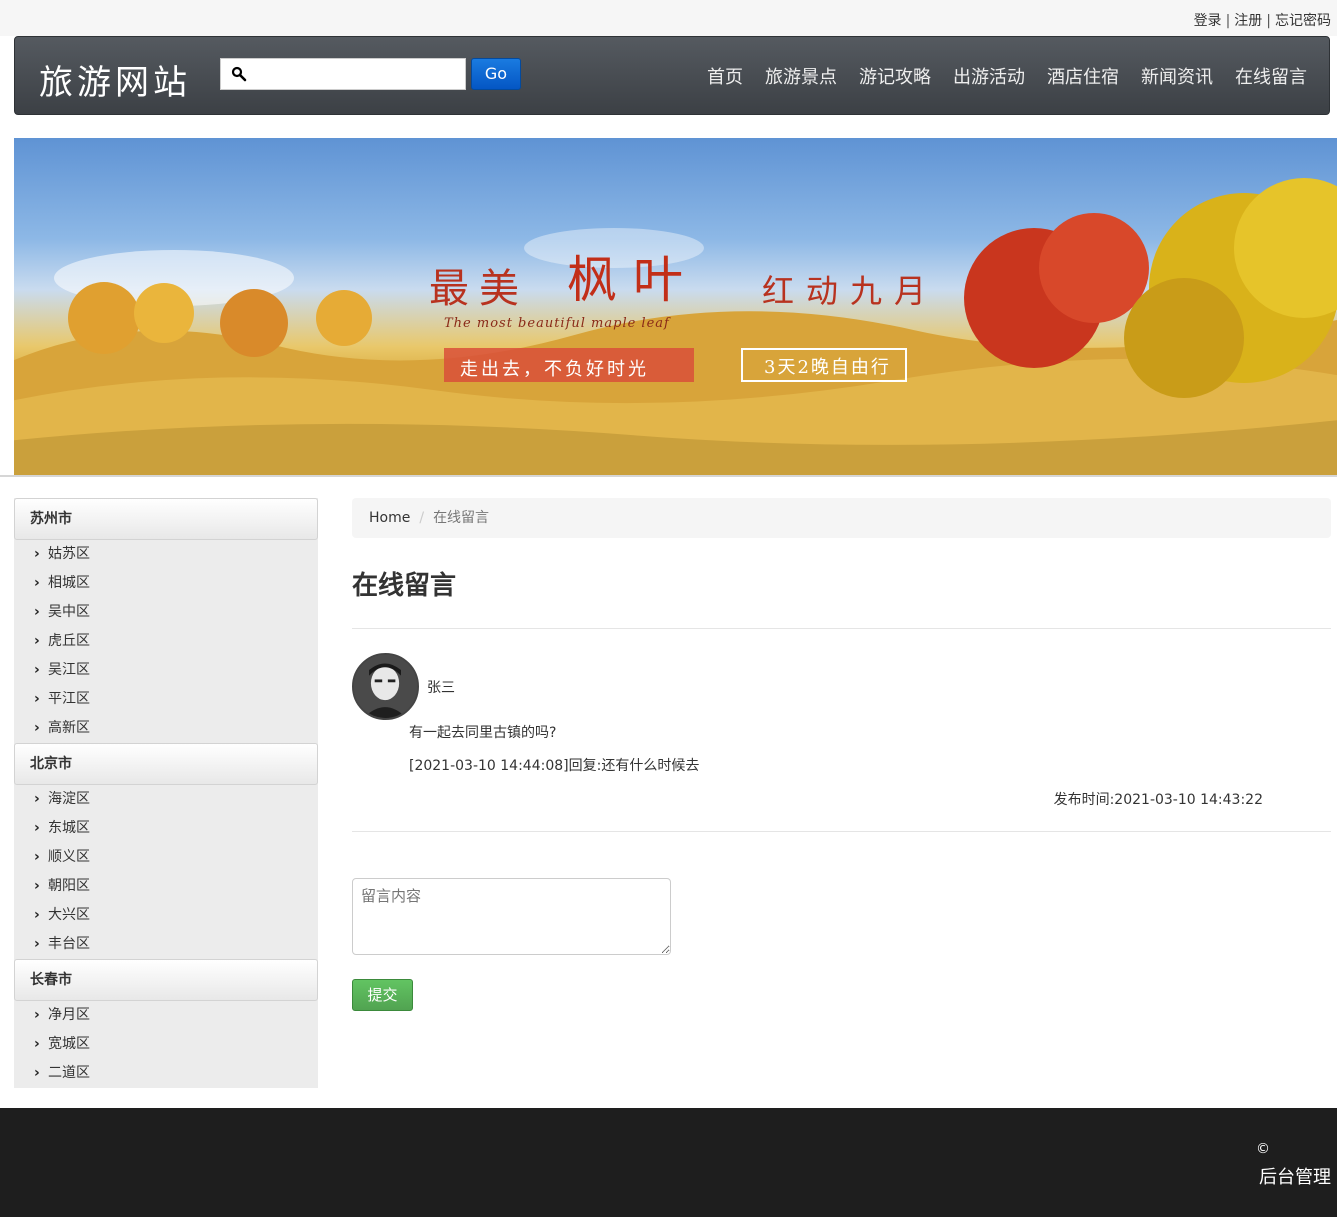 The image size is (1337, 1217). I want to click on avatar, so click(385, 686).